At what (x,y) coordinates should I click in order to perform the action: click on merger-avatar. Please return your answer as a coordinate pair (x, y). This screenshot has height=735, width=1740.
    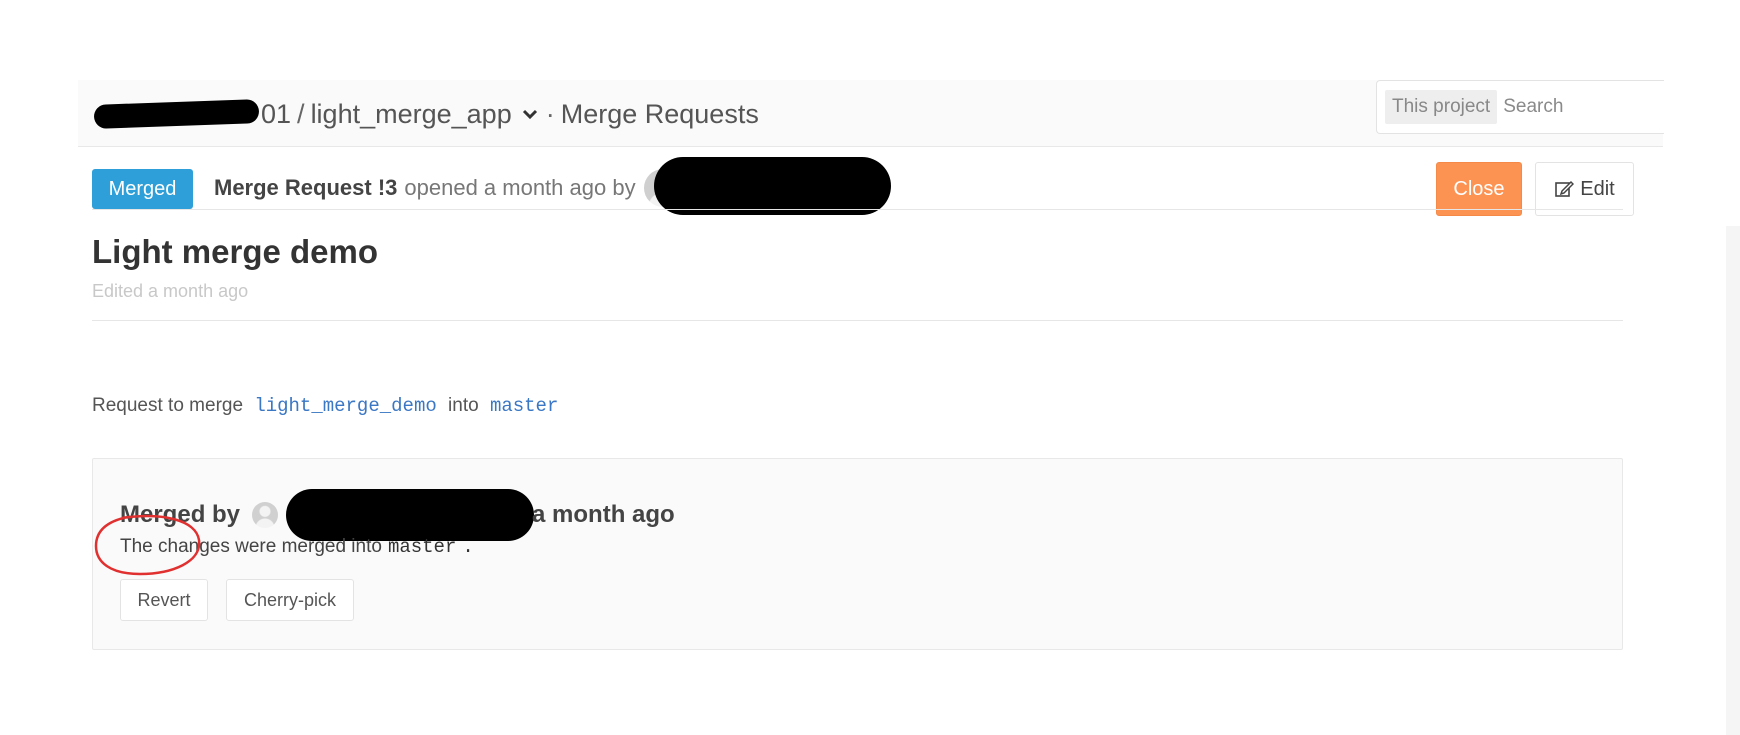
    Looking at the image, I should click on (265, 515).